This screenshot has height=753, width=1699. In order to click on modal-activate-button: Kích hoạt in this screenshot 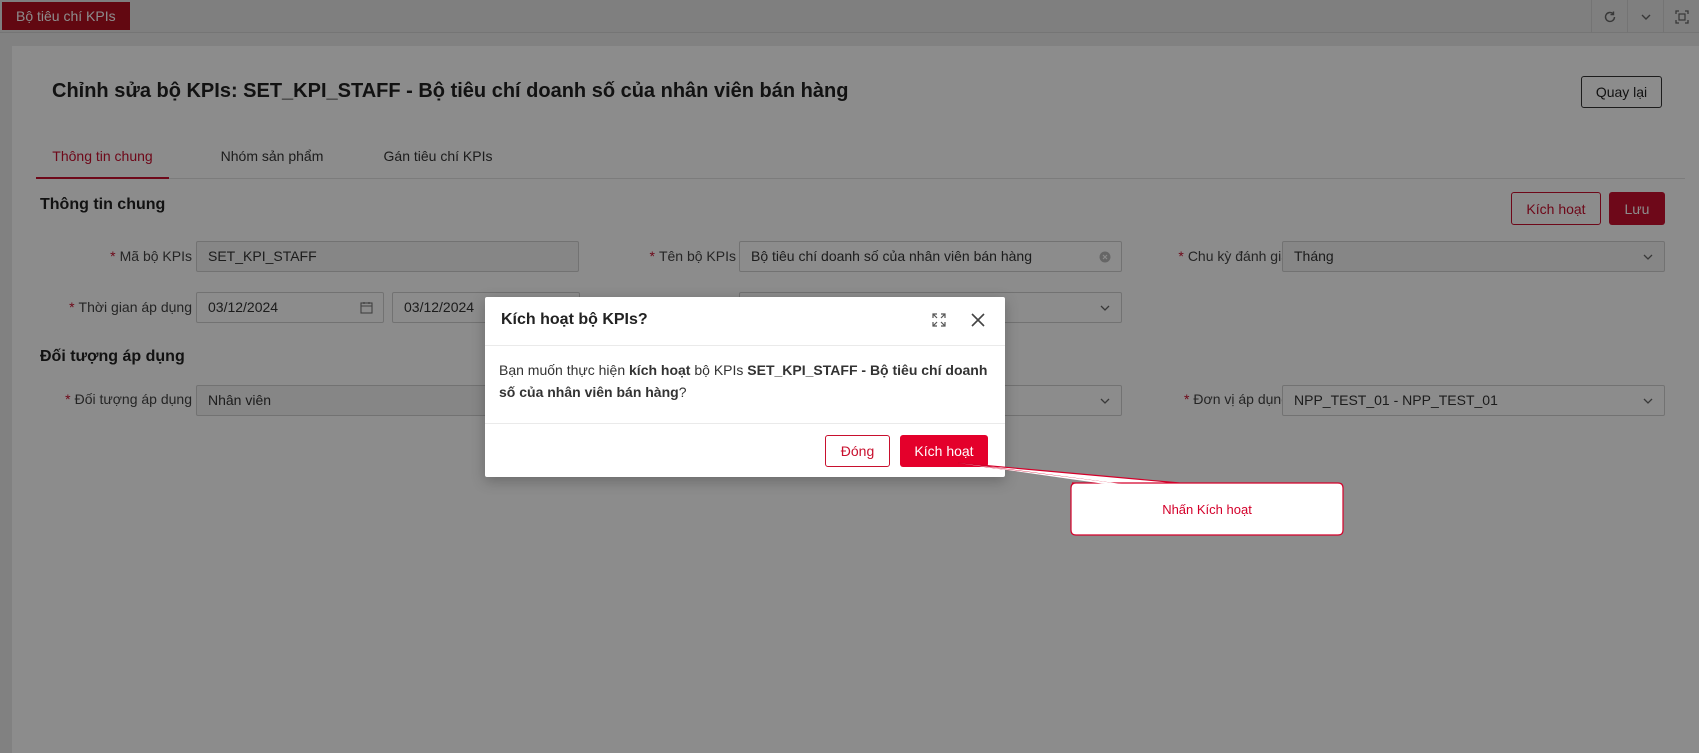, I will do `click(944, 451)`.